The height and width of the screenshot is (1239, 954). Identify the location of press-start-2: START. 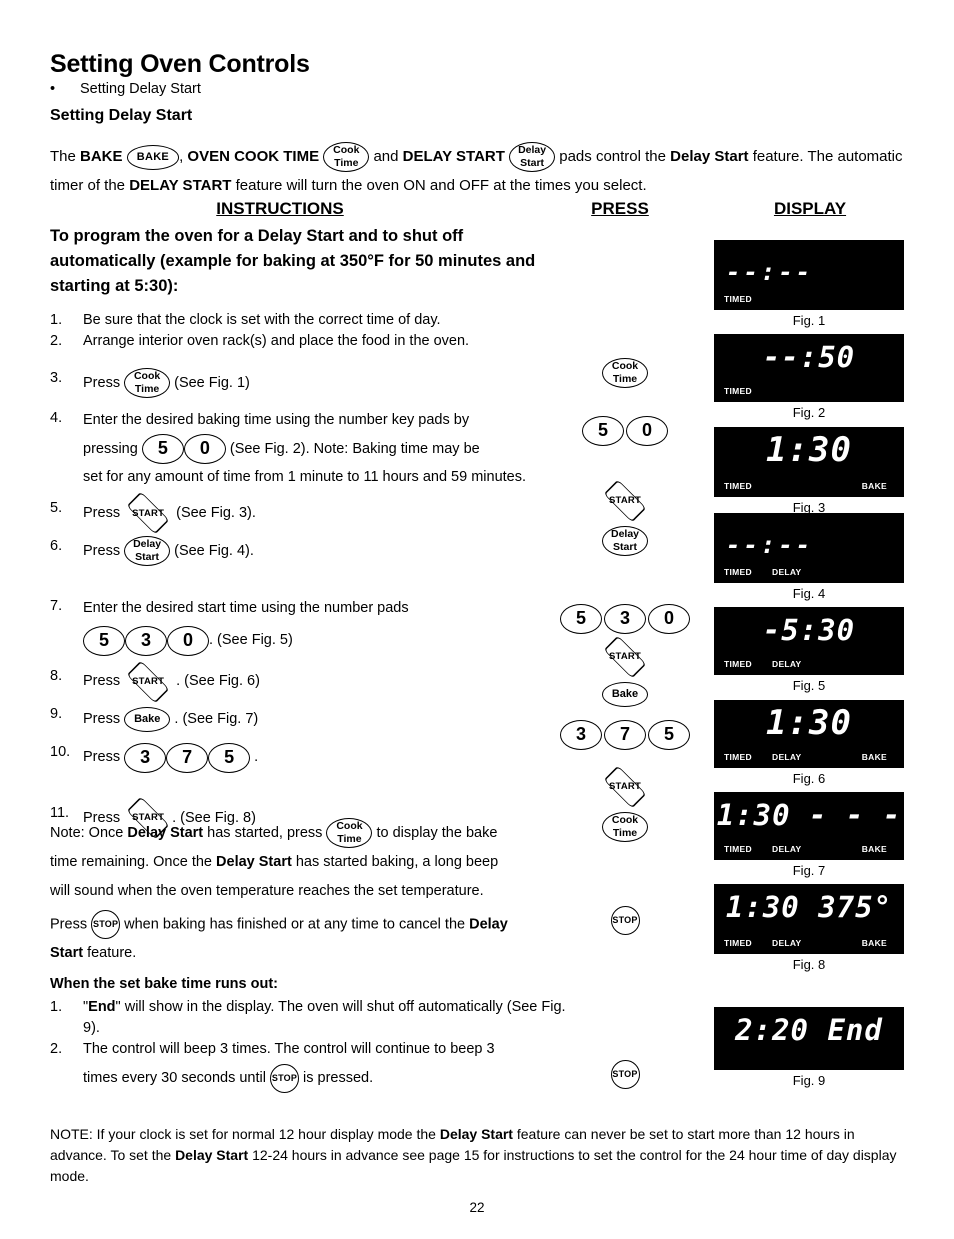
(625, 656).